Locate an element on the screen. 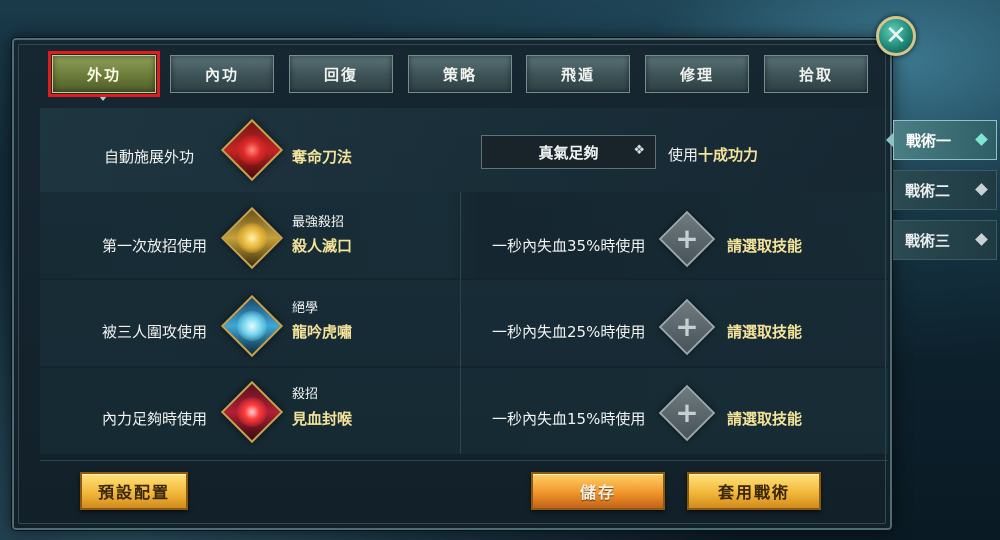 This screenshot has height=540, width=1000. tab-pickup: 拾取 is located at coordinates (816, 74).